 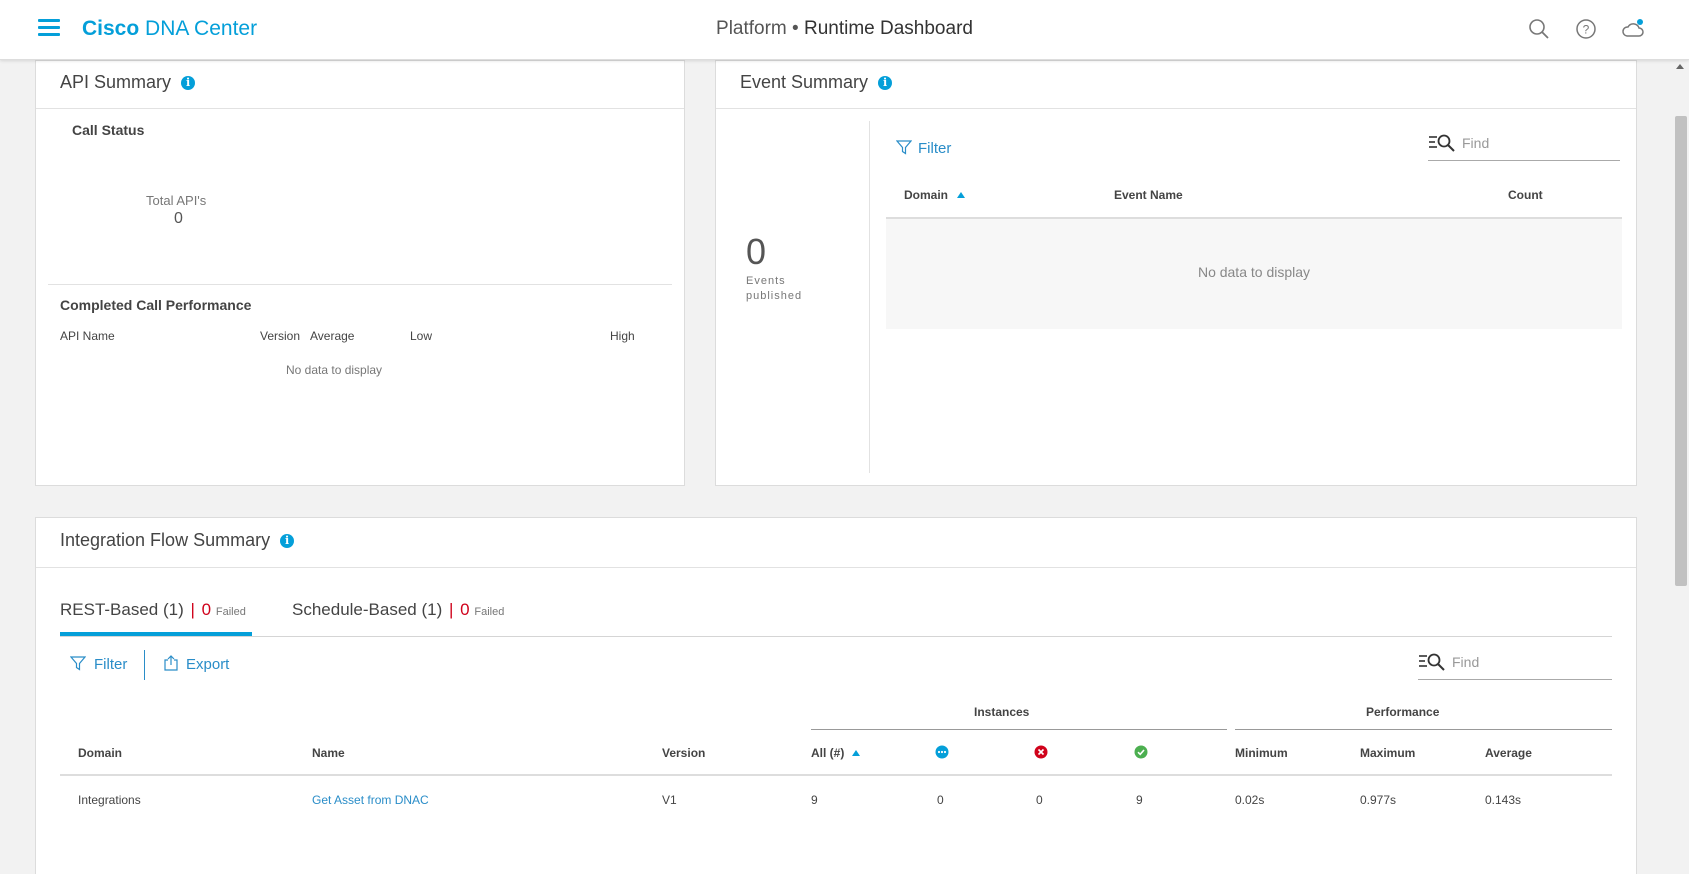 I want to click on tab-schedule-failed-label: Failed, so click(x=489, y=612).